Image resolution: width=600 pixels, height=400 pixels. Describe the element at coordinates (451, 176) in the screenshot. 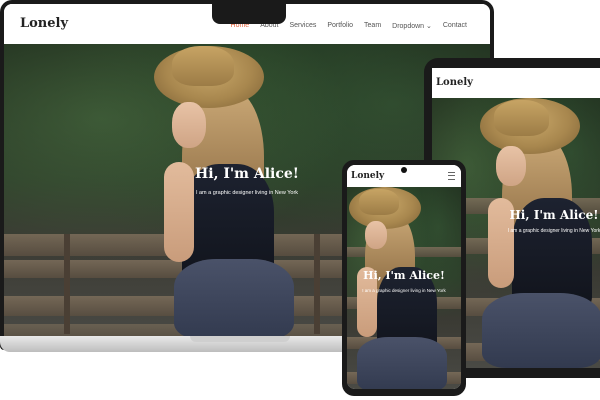

I see `hamburger-menu-icon` at that location.